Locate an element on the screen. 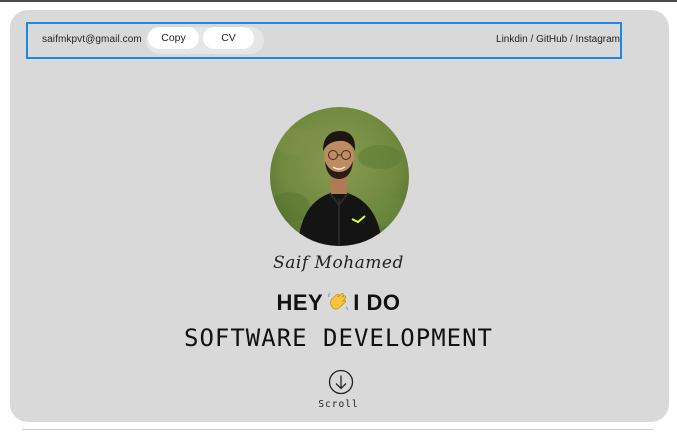  github-link: GitHub is located at coordinates (551, 39).